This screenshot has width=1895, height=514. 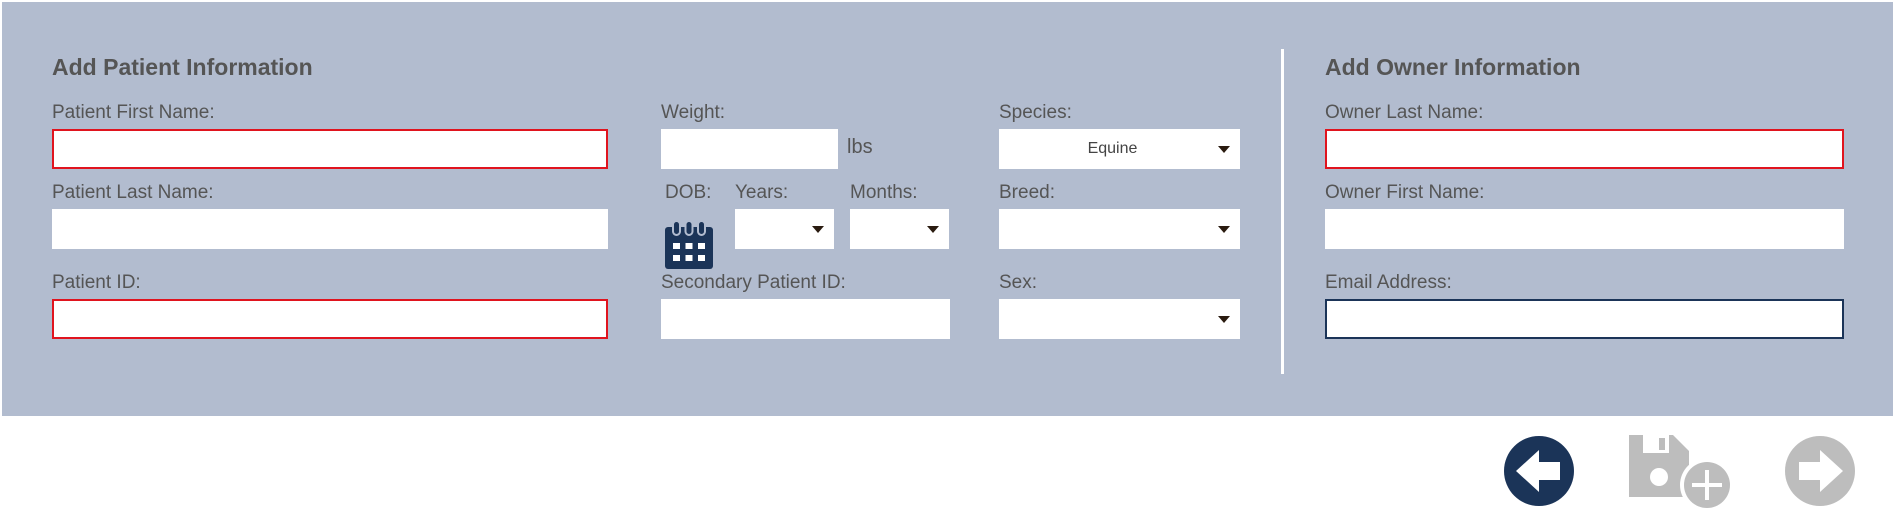 I want to click on patient-id-input, so click(x=330, y=319).